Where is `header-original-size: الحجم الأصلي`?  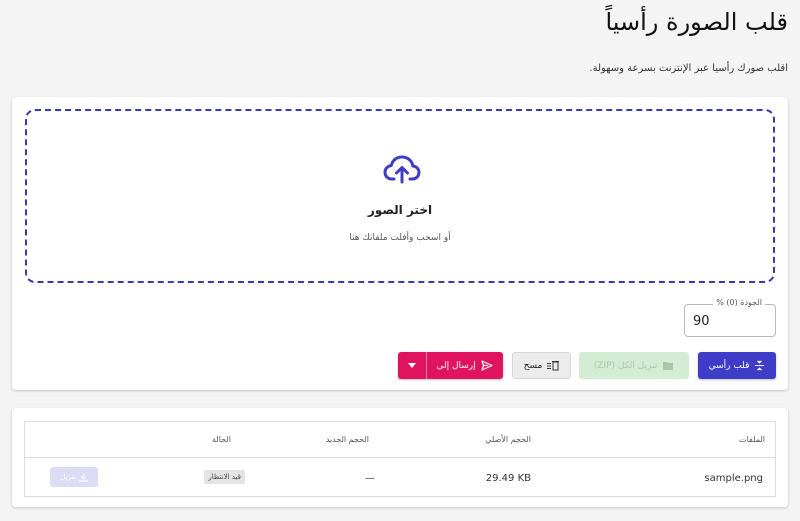
header-original-size: الحجم الأصلي is located at coordinates (508, 439).